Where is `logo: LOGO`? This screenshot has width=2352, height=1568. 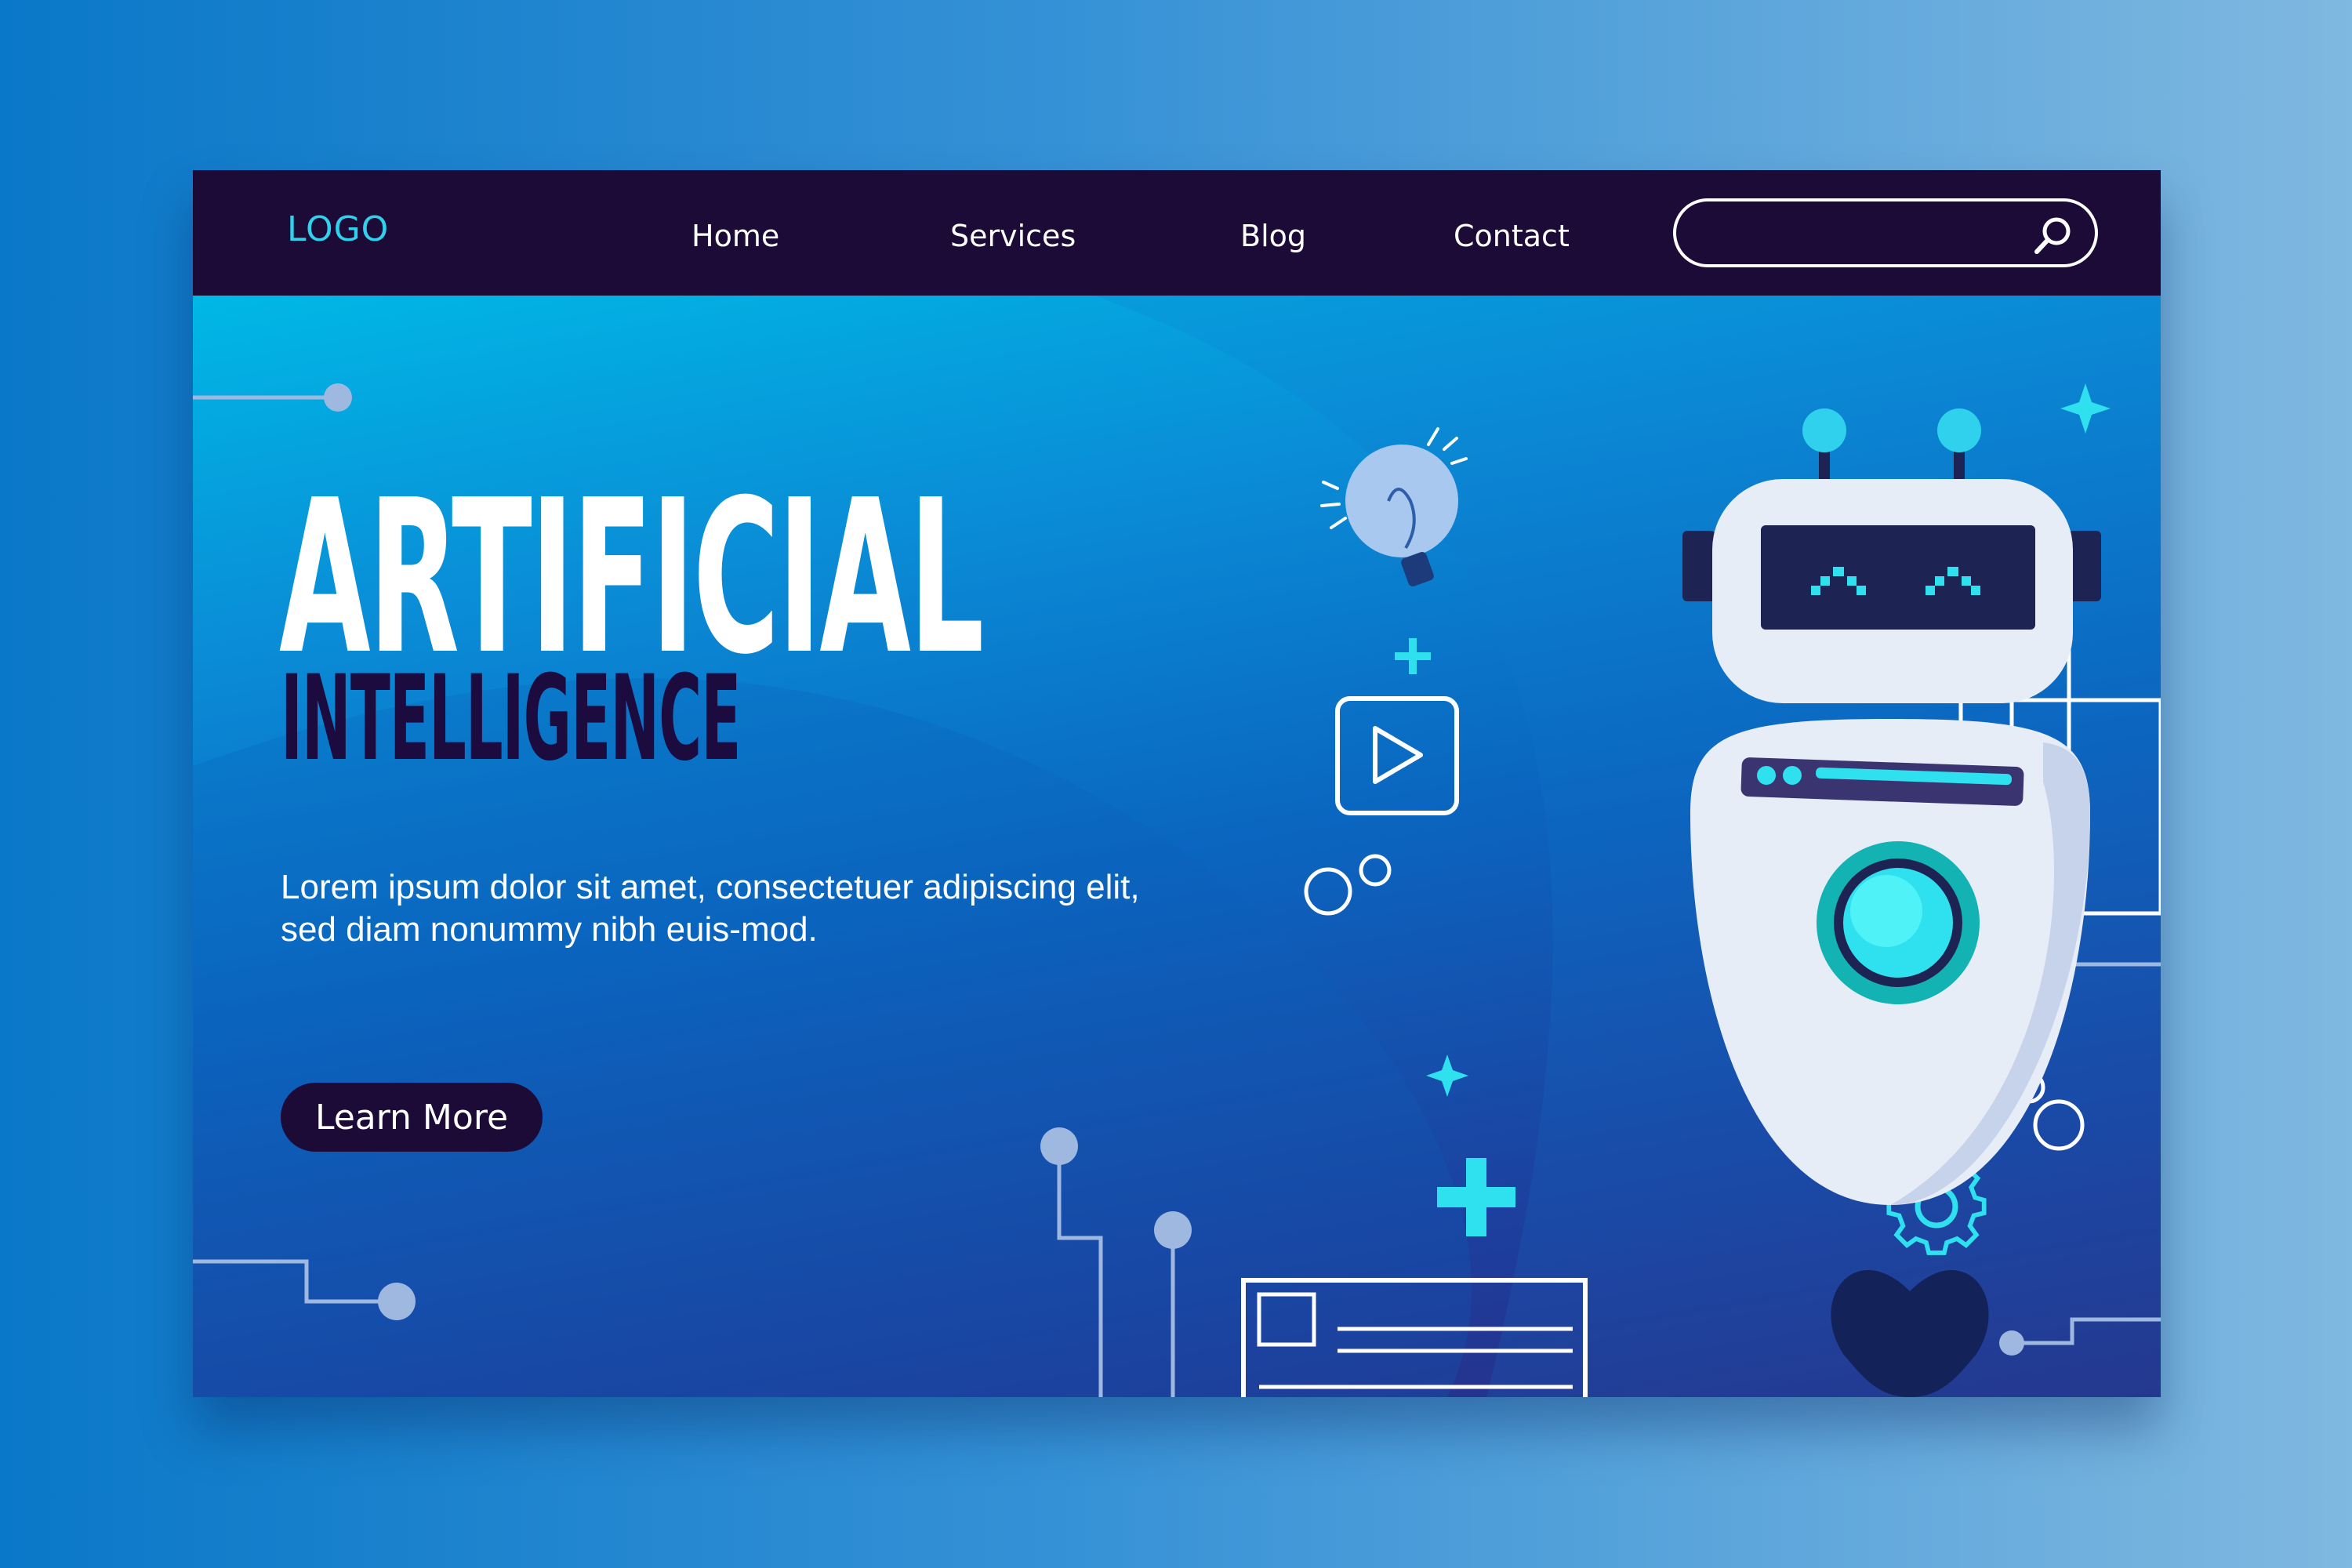
logo: LOGO is located at coordinates (338, 229).